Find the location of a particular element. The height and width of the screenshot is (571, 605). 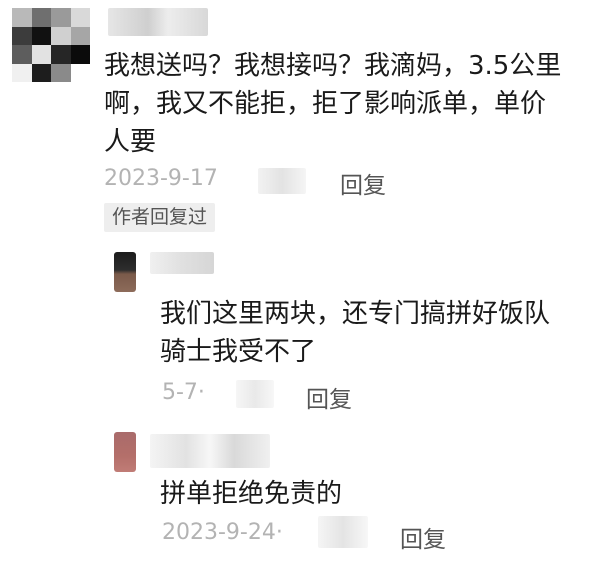

comment-line-2: 啊，我又不能拒，拒了影响派单，单价 is located at coordinates (325, 104).